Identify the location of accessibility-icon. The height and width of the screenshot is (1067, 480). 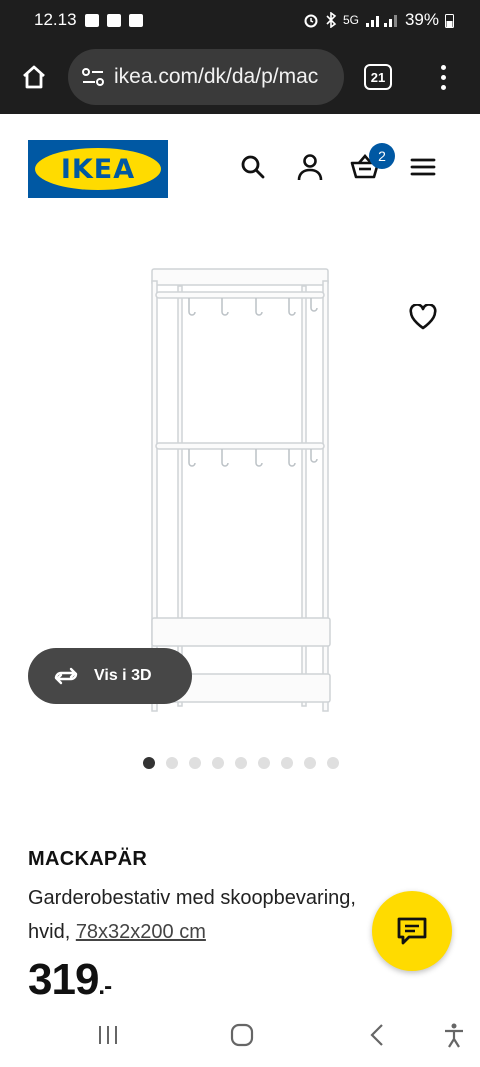
(454, 1035).